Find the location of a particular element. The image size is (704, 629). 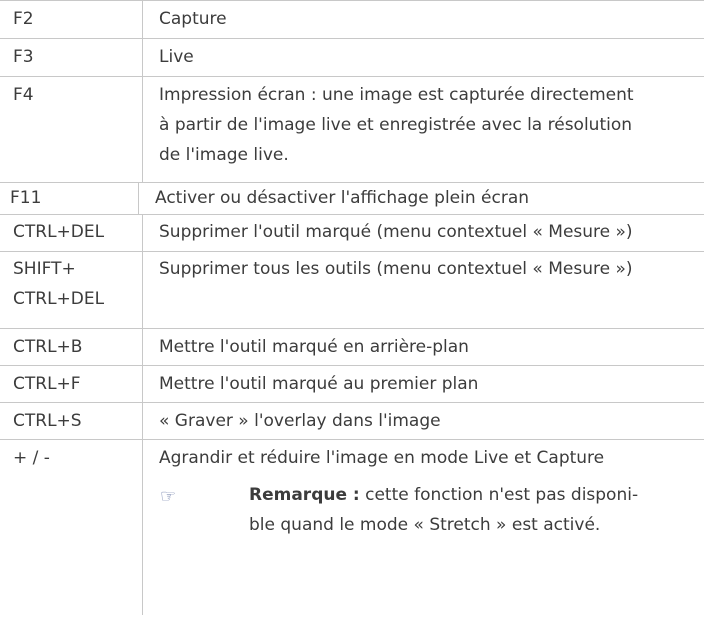

key-cell: CTRL+F is located at coordinates (47, 384).